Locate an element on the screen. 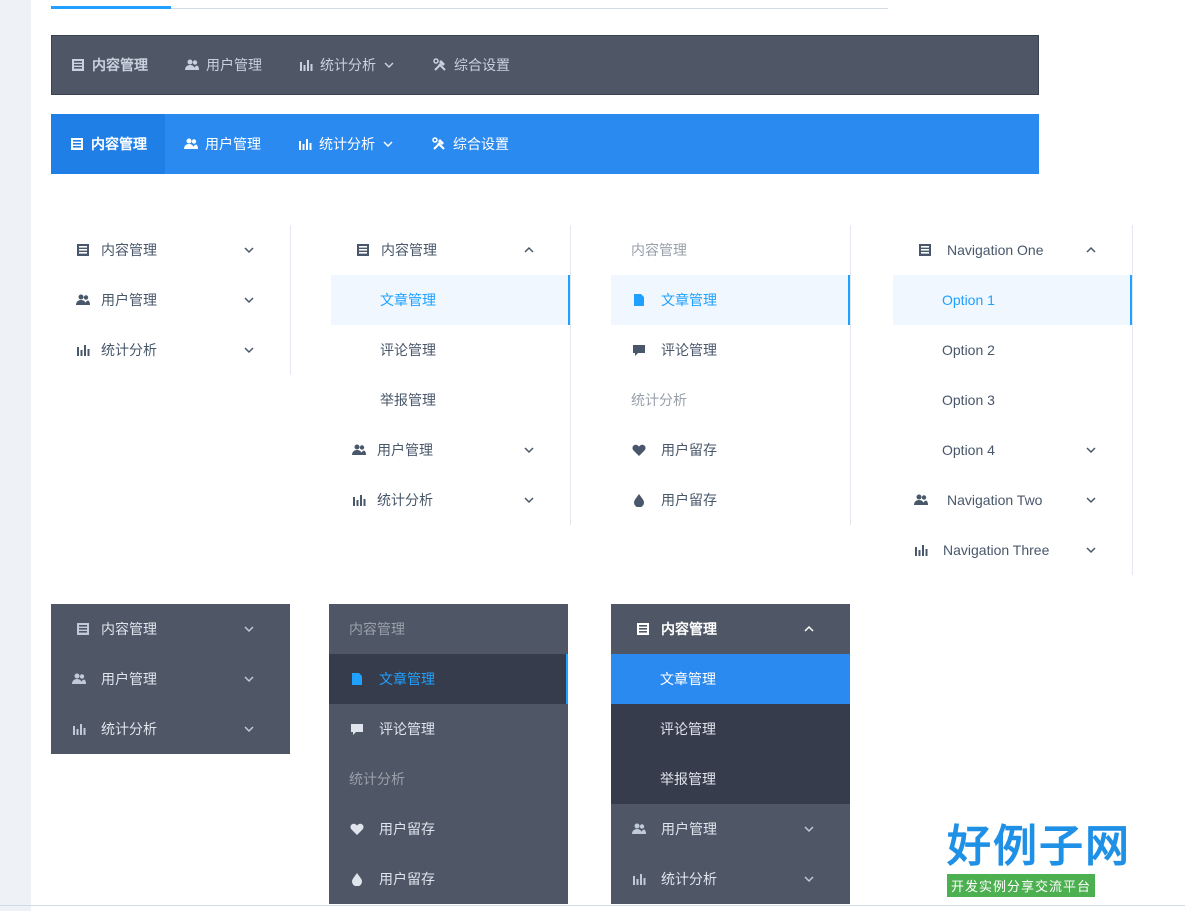 The height and width of the screenshot is (911, 1185). menu-item-label: Option 4 is located at coordinates (968, 450).